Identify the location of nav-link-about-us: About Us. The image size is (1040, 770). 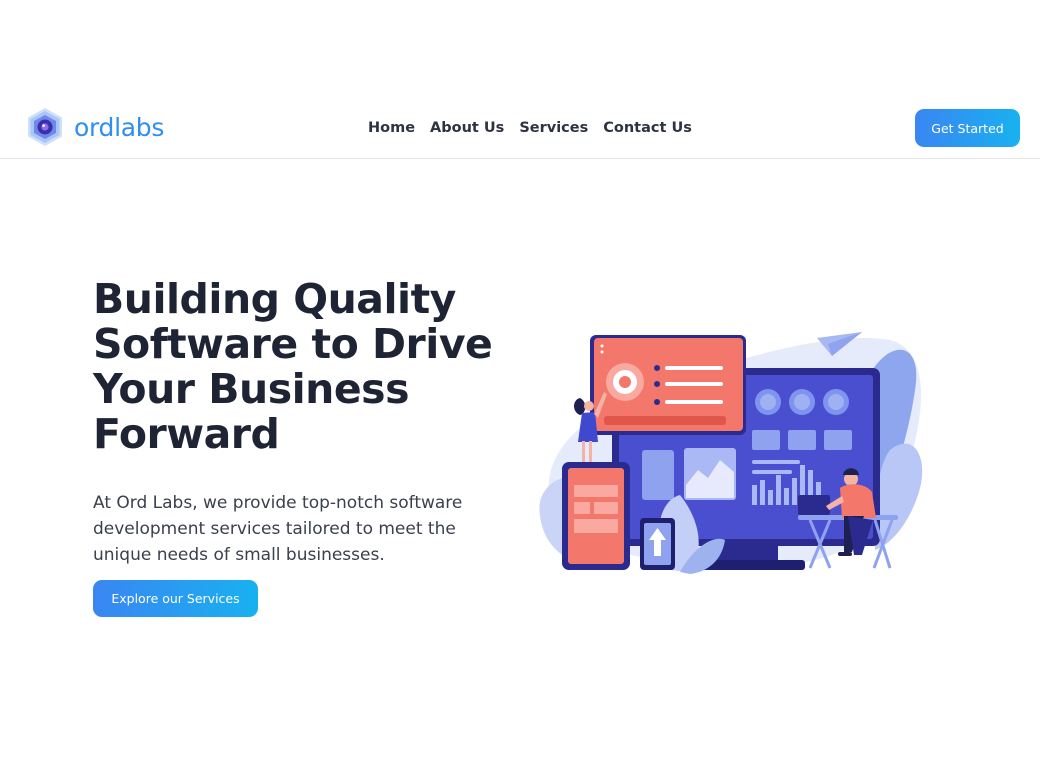
(467, 128).